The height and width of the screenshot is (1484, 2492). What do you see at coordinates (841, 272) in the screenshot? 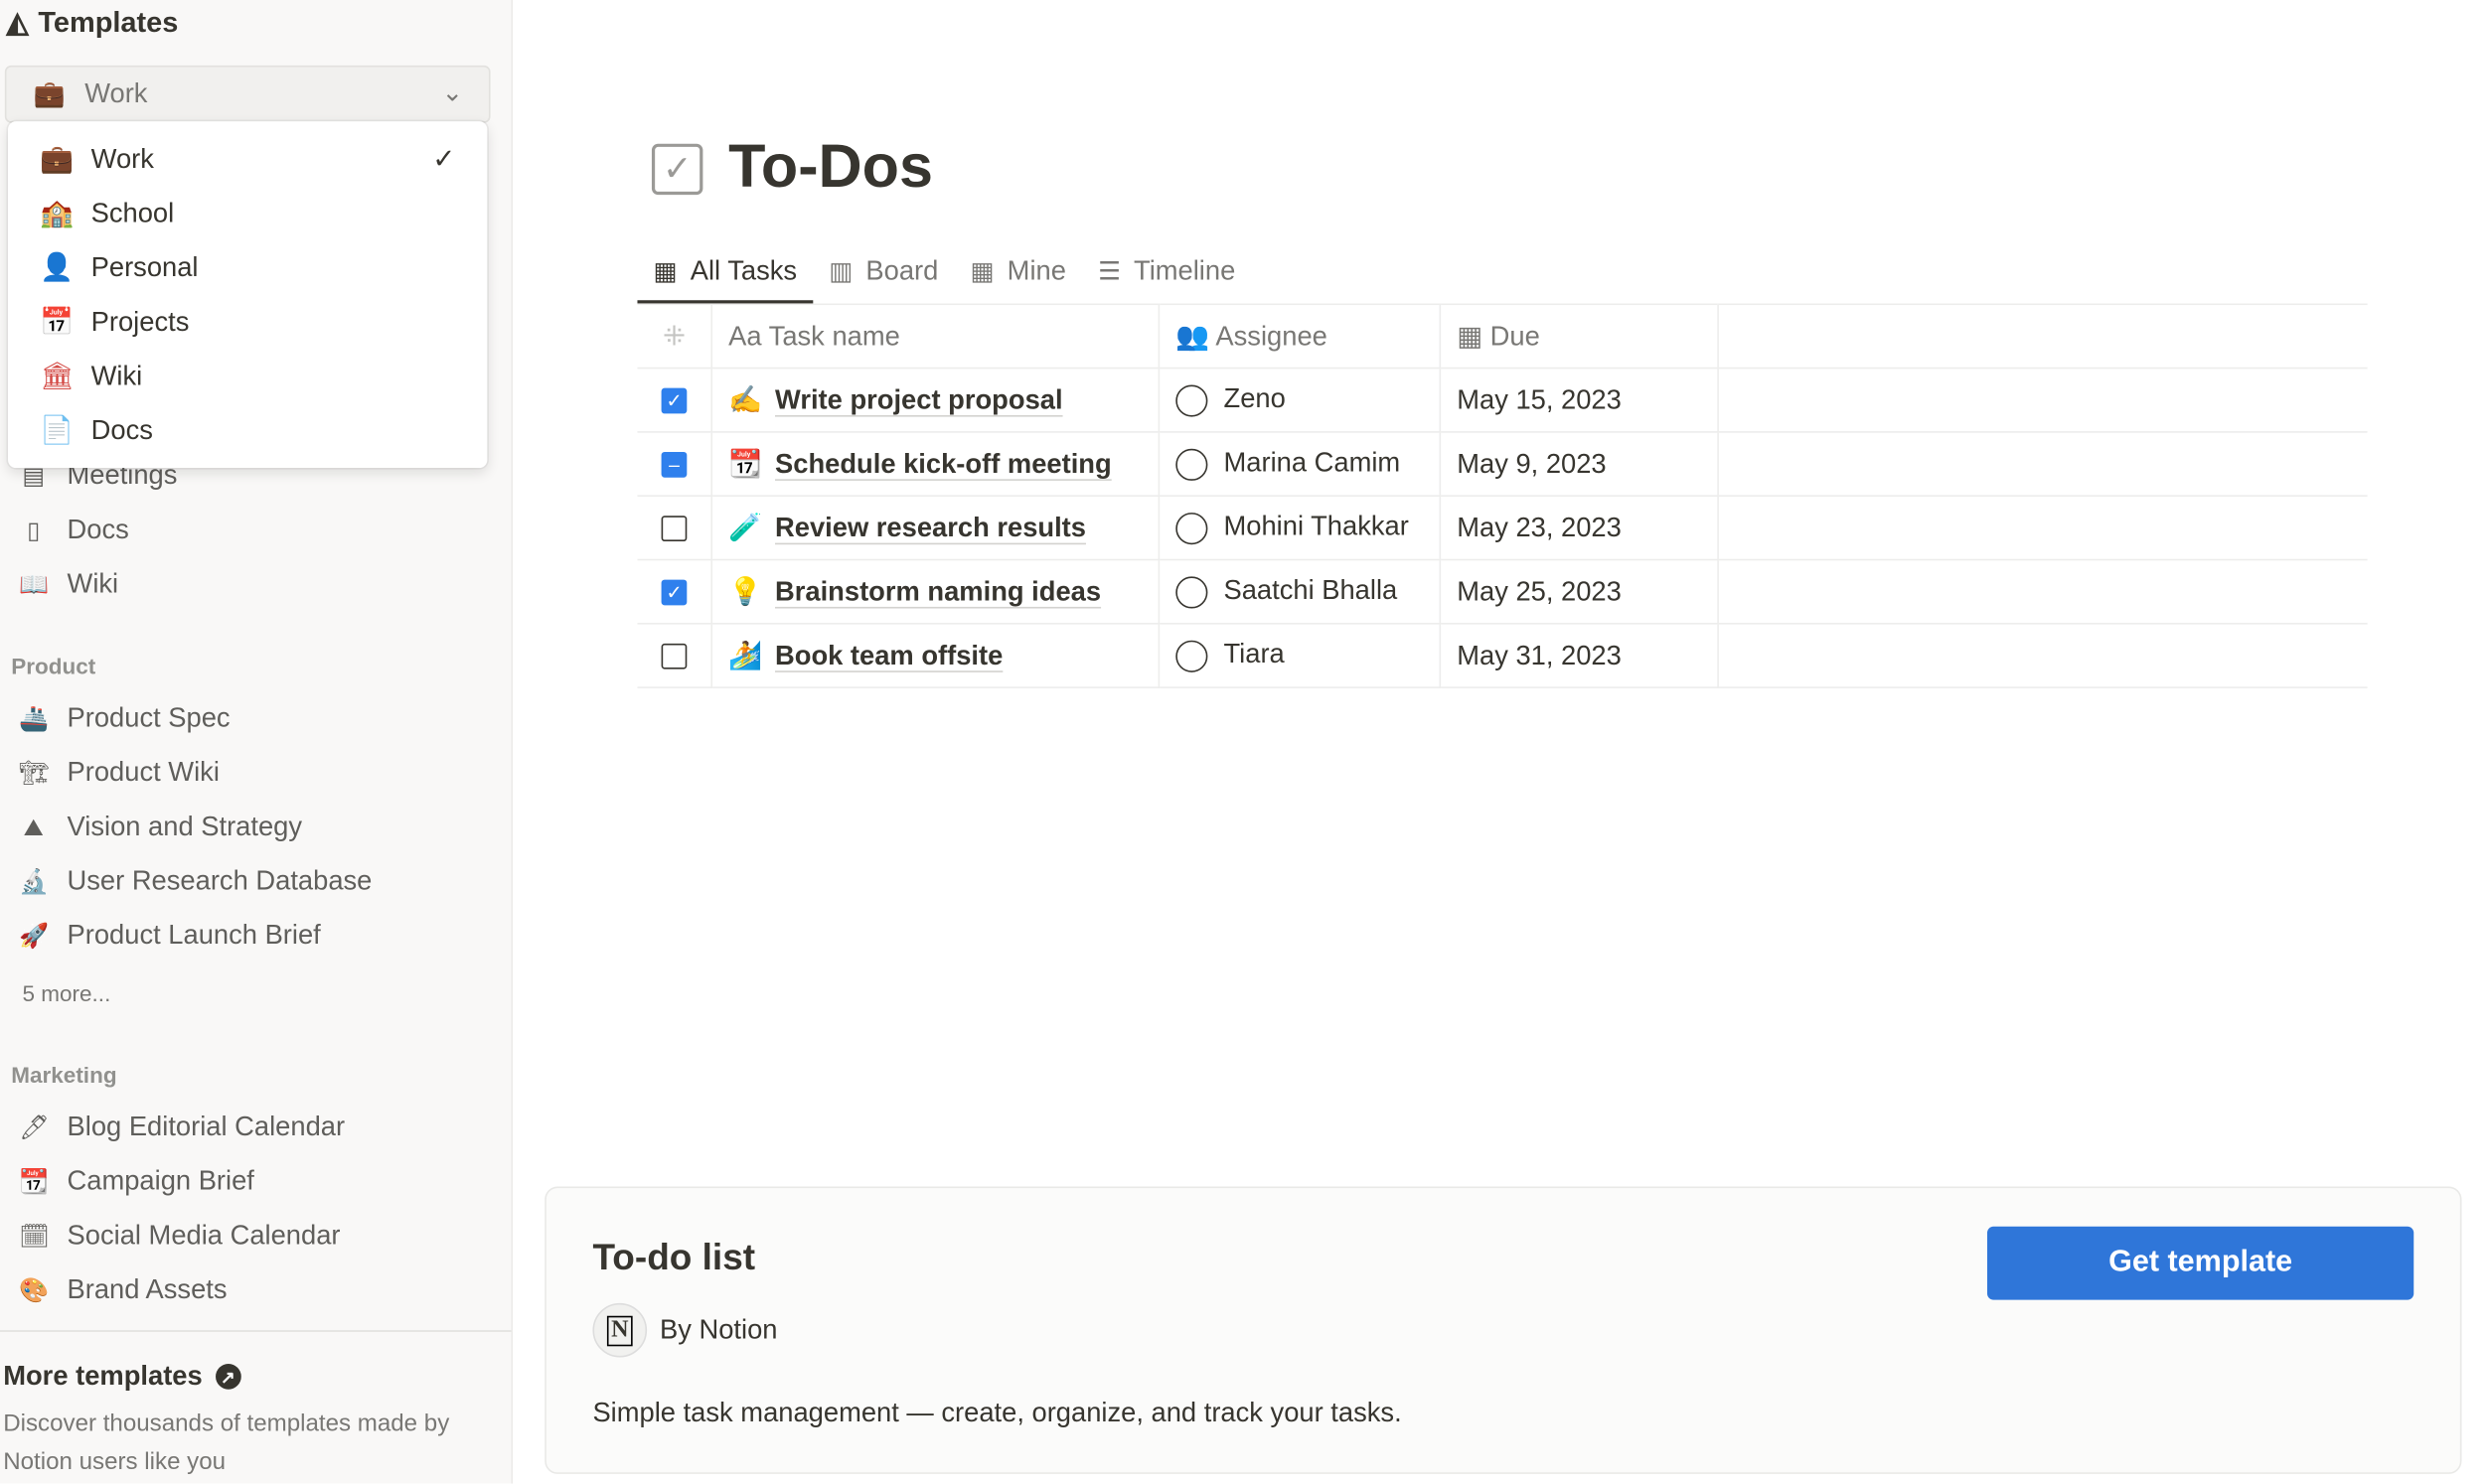
I see `board-icon: ▥` at bounding box center [841, 272].